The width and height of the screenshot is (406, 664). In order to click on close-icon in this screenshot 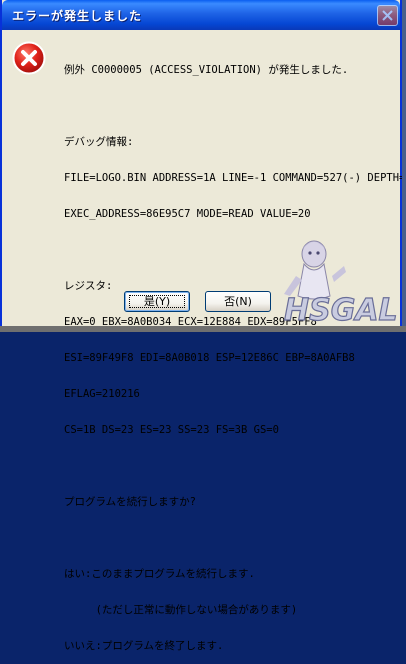, I will do `click(387, 15)`.